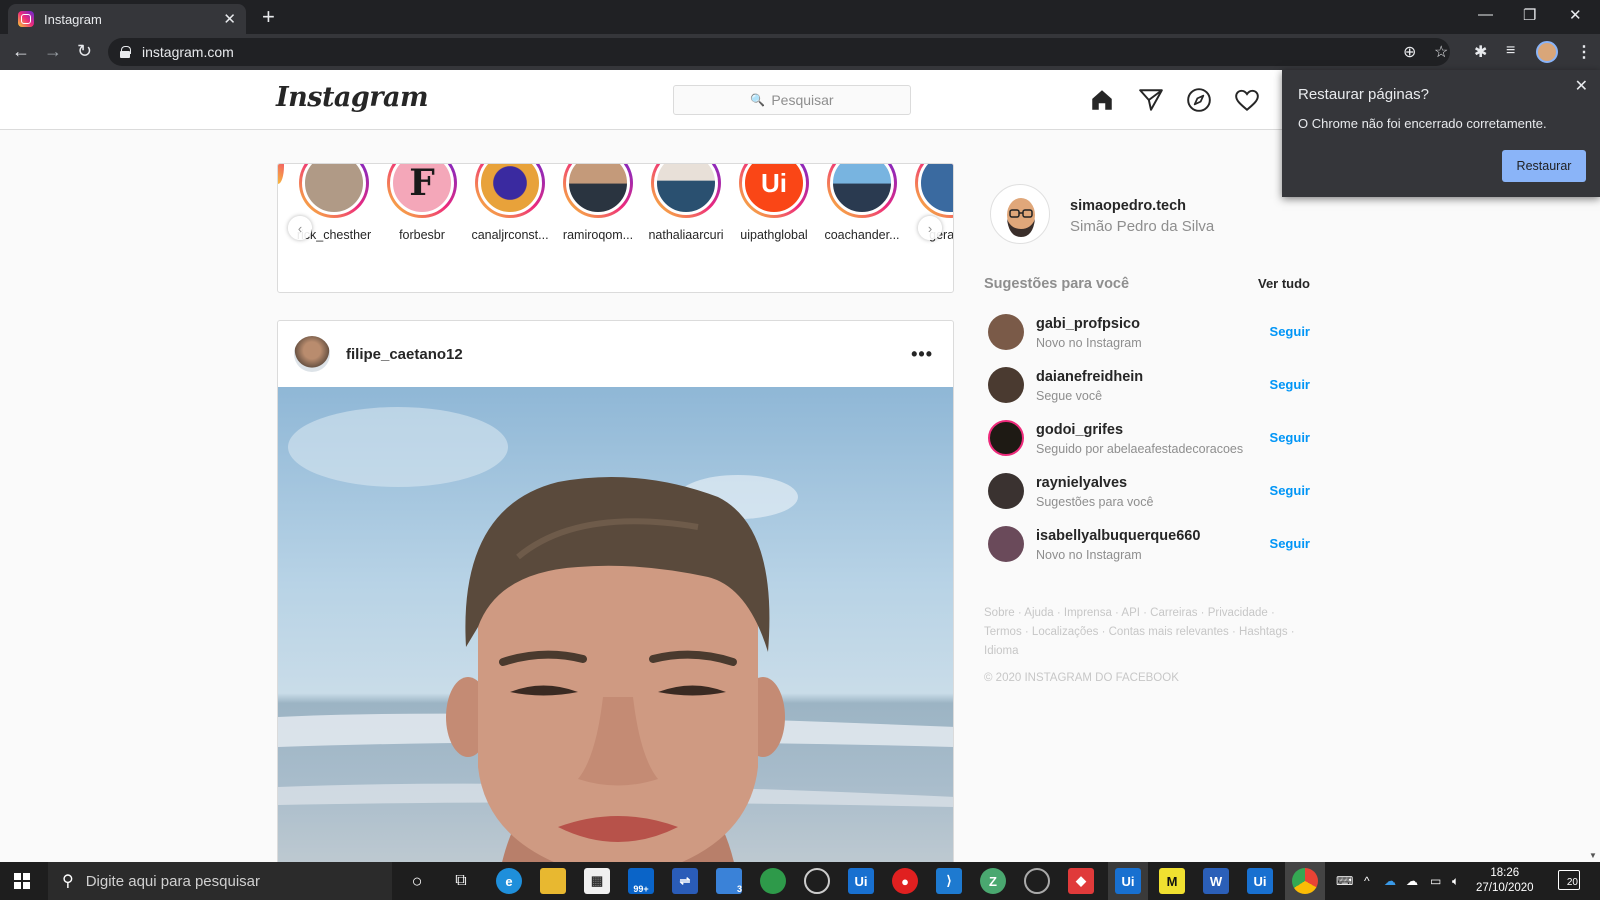  What do you see at coordinates (862, 191) in the screenshot?
I see `story-ring` at bounding box center [862, 191].